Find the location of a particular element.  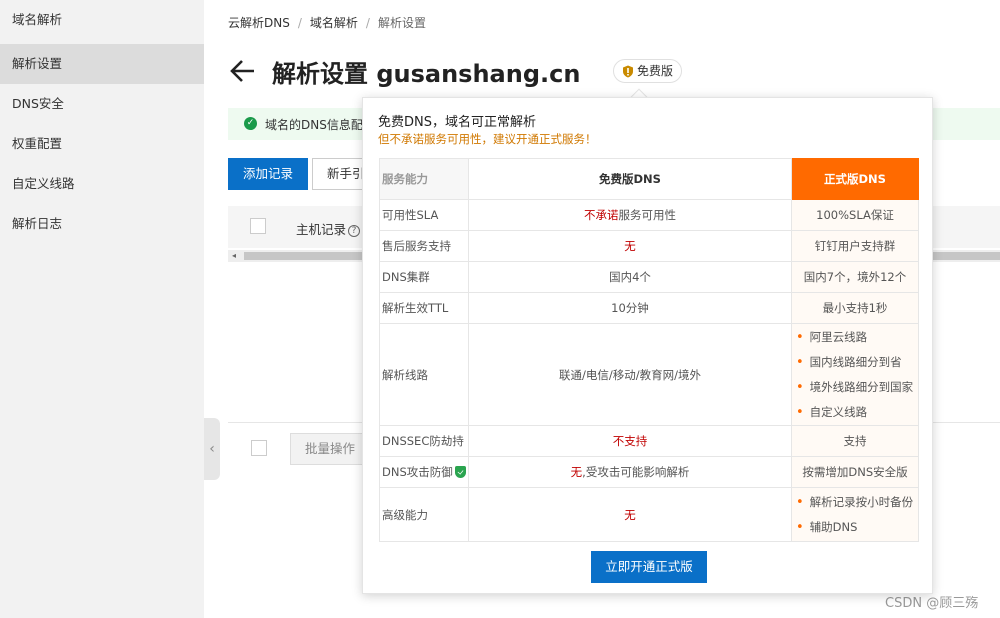

row-label: 解析线路 is located at coordinates (424, 374).